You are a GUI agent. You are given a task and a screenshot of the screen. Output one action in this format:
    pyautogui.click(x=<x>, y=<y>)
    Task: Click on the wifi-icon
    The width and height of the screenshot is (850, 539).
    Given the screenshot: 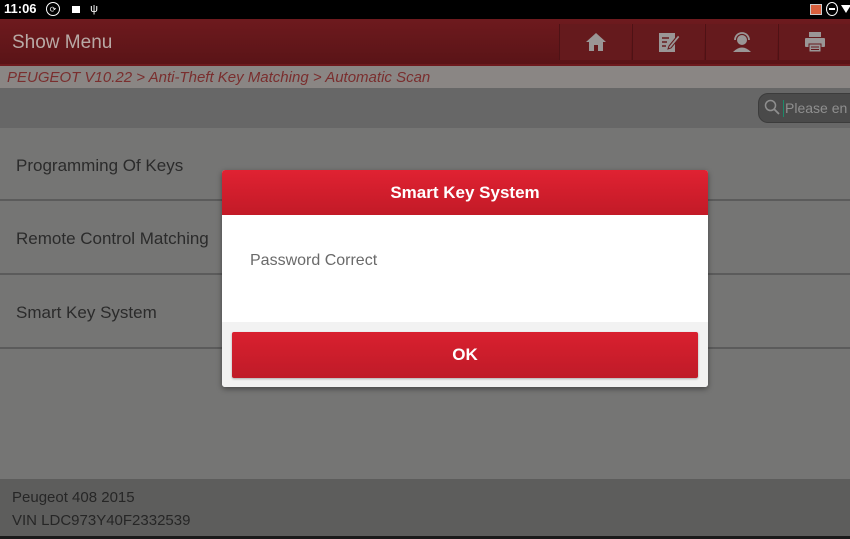 What is the action you would take?
    pyautogui.click(x=846, y=9)
    